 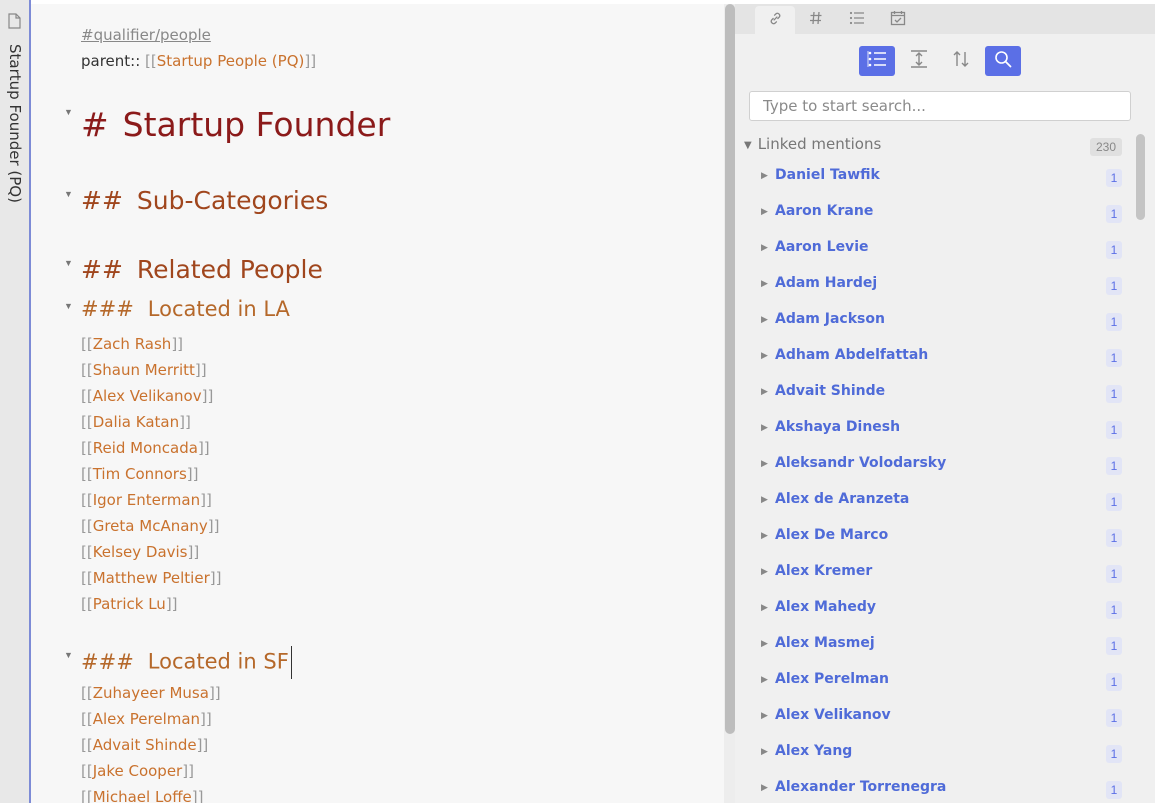 I want to click on list-view-button, so click(x=877, y=61).